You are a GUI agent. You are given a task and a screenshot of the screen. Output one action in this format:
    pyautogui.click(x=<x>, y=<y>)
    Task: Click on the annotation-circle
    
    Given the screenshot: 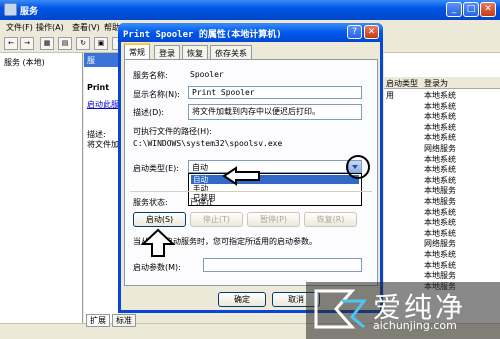 What is the action you would take?
    pyautogui.click(x=358, y=167)
    